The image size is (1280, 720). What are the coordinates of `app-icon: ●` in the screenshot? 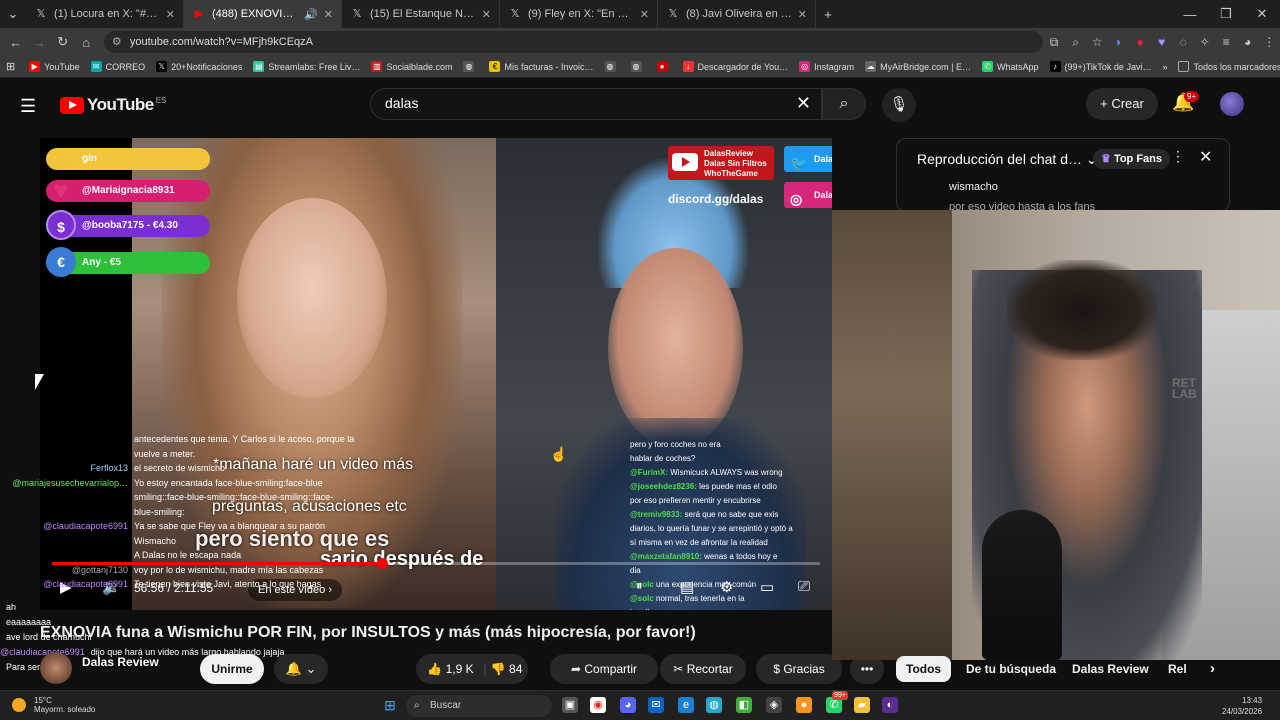 It's located at (804, 705).